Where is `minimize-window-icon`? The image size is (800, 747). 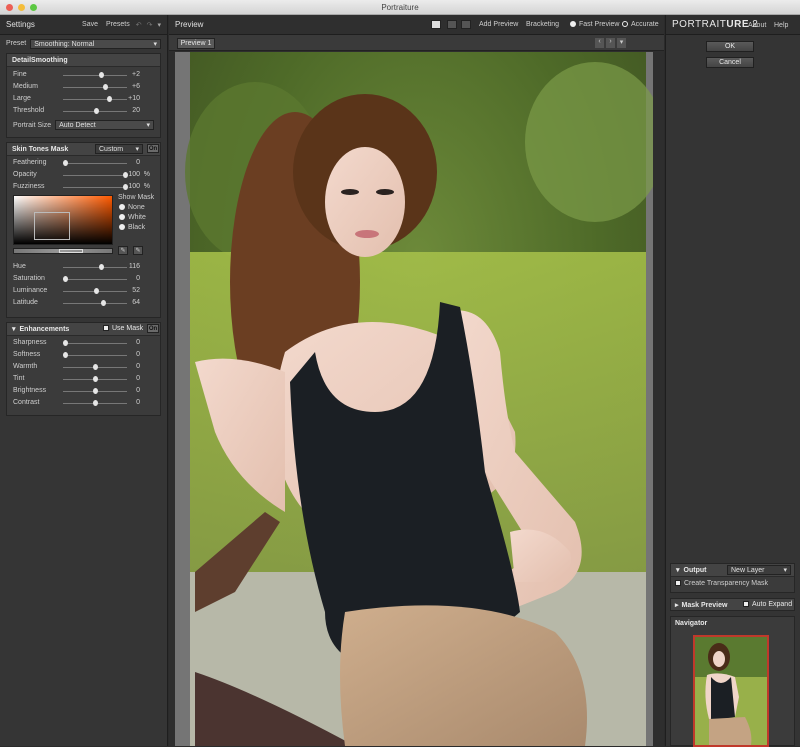 minimize-window-icon is located at coordinates (21, 7).